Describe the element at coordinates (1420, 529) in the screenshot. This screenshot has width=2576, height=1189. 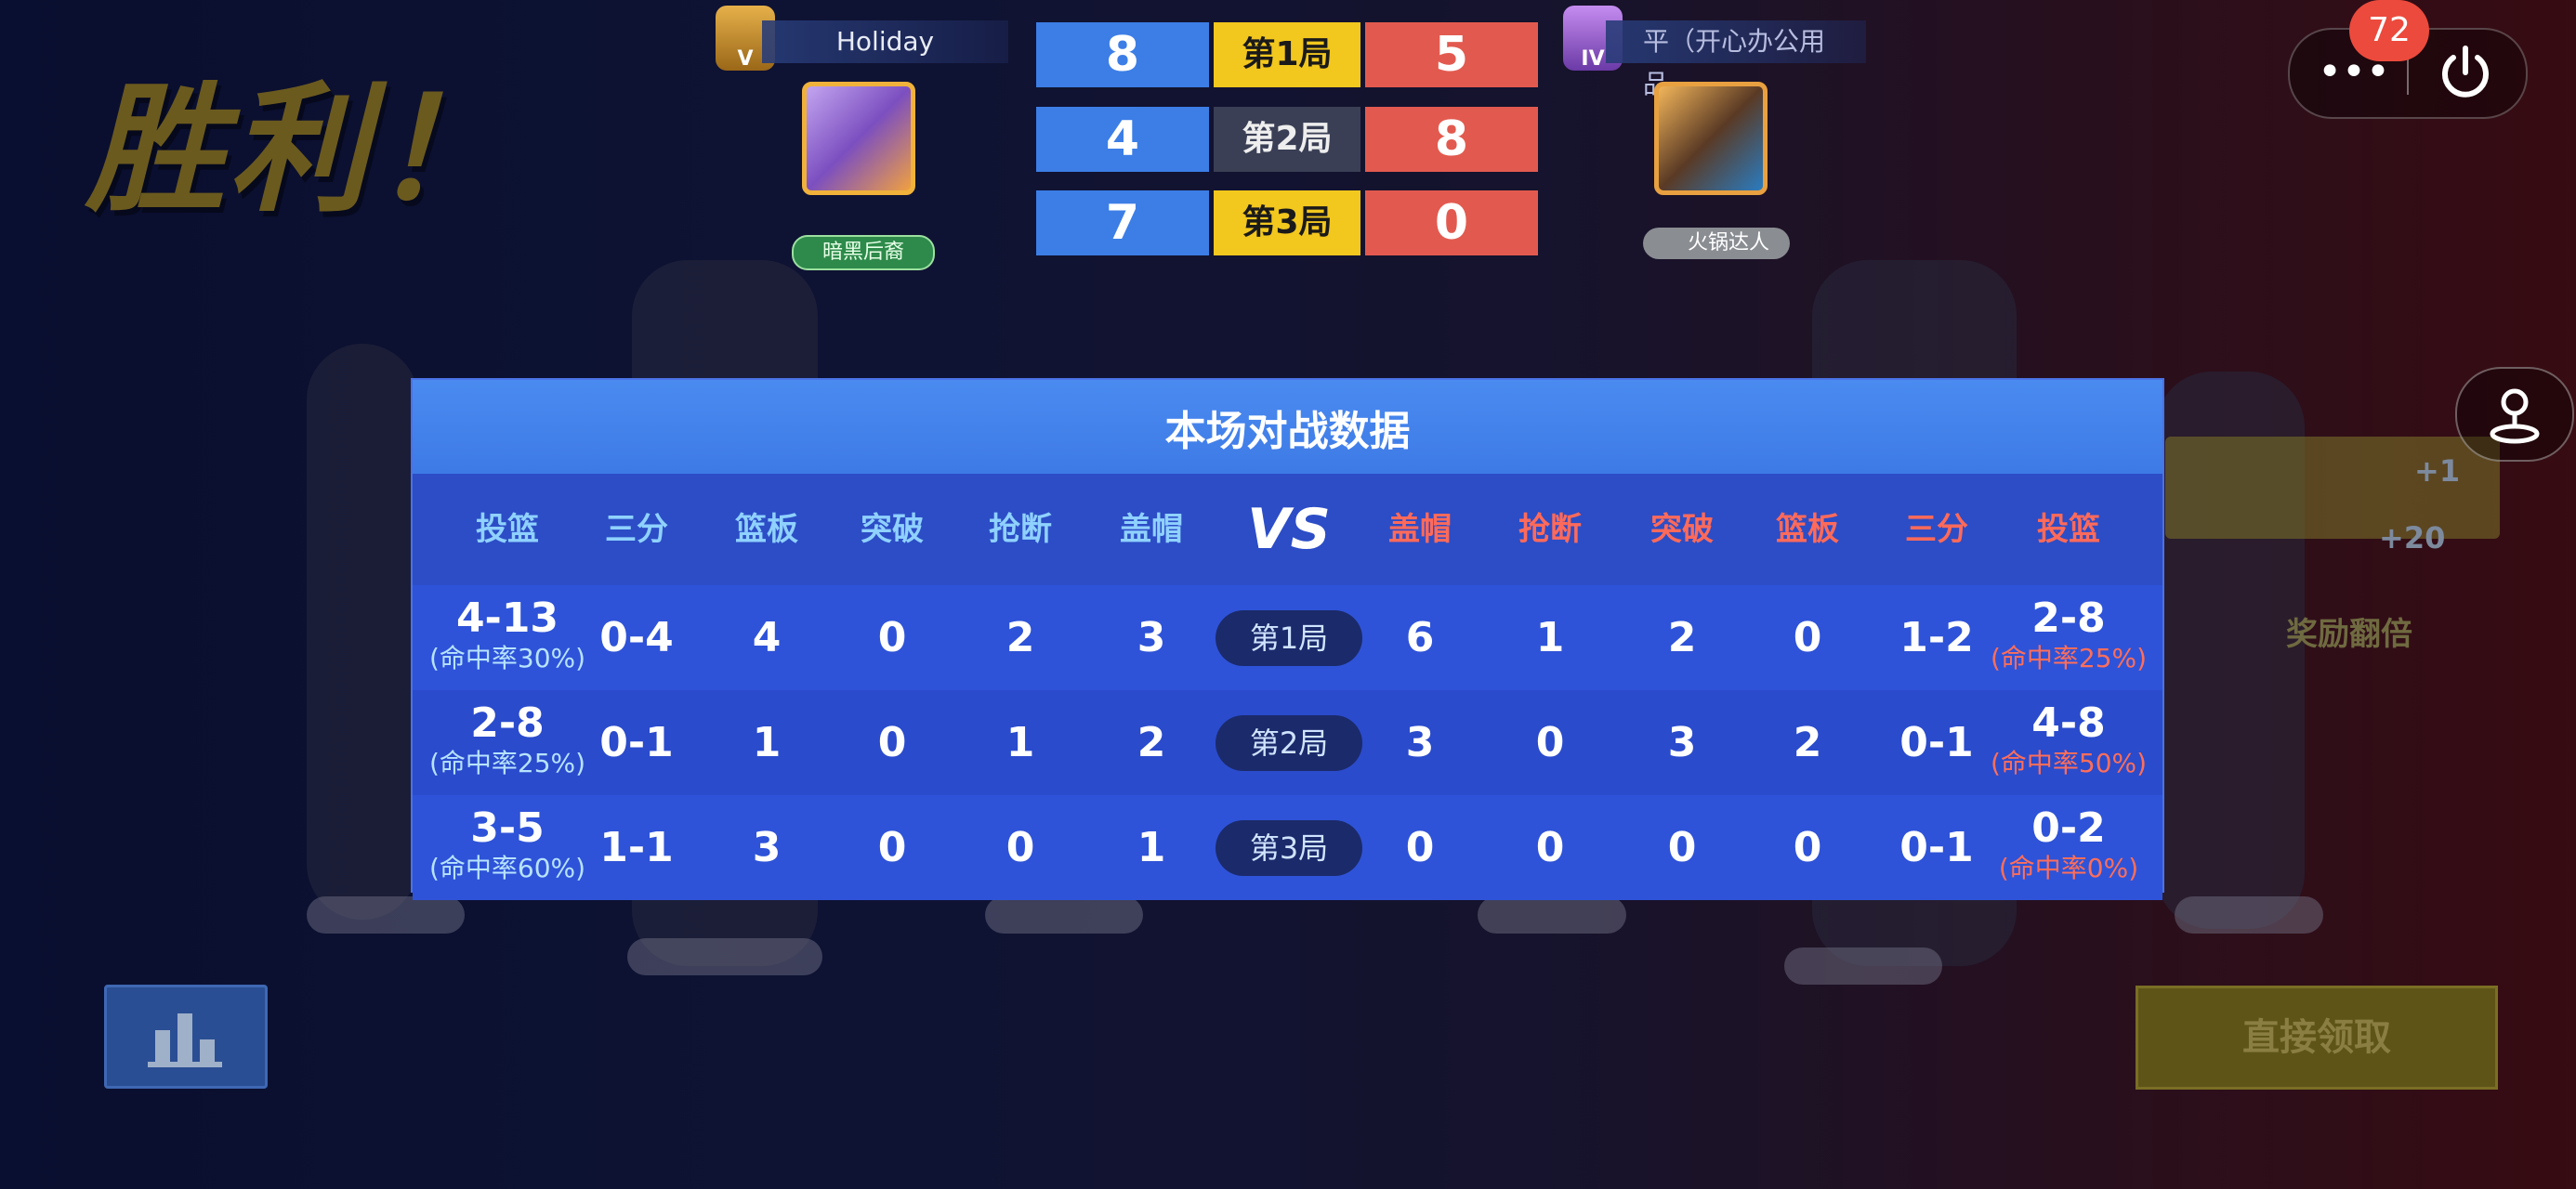
I see `header-right-block: 盖帽` at that location.